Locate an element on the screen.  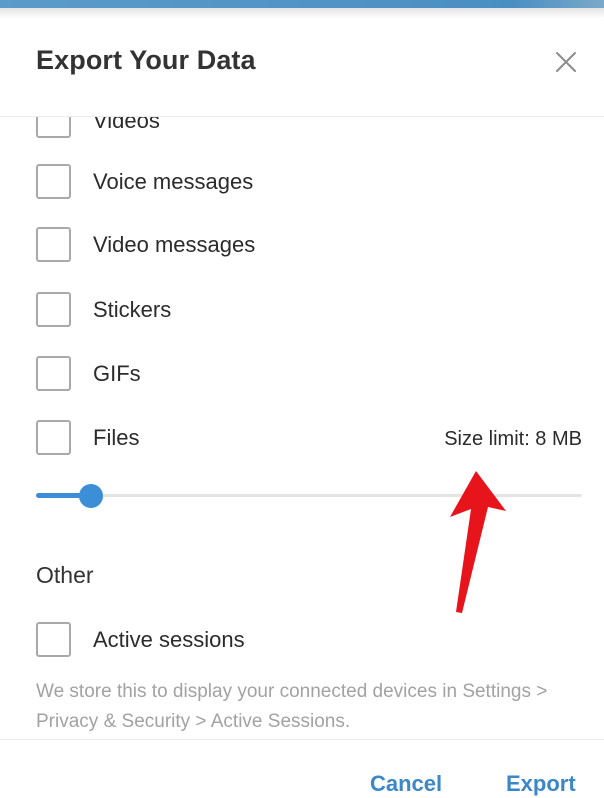
red-arrow-annotation is located at coordinates (478, 542).